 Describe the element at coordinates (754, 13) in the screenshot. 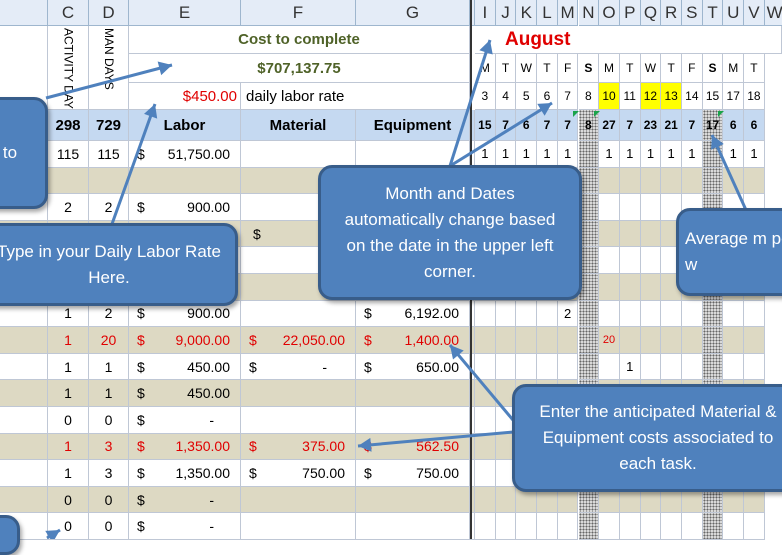

I see `column-header-v: V` at that location.